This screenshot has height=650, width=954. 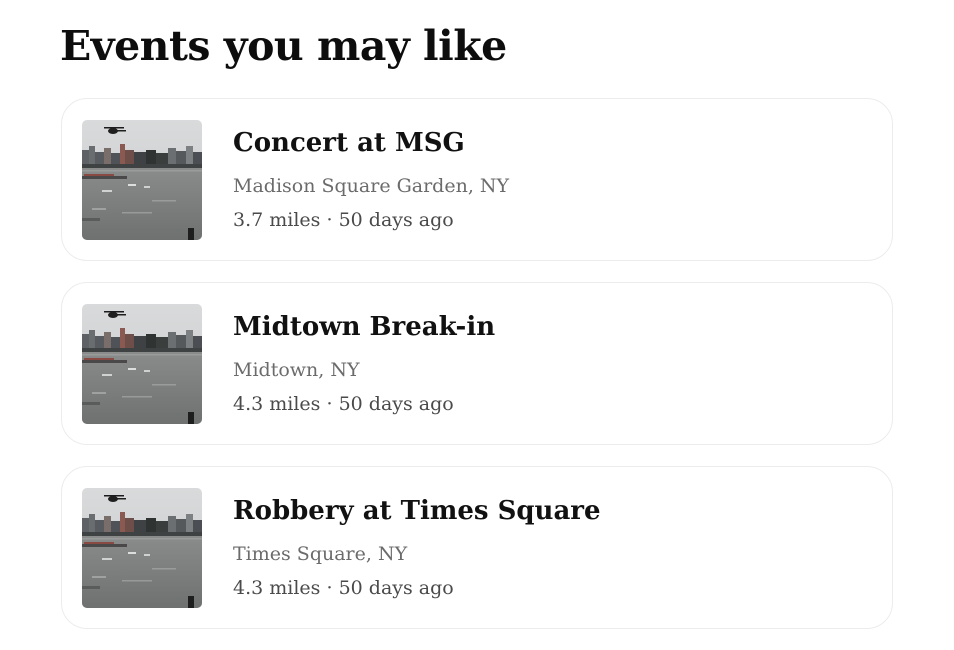 I want to click on event-title: Concert at MSG, so click(x=349, y=143).